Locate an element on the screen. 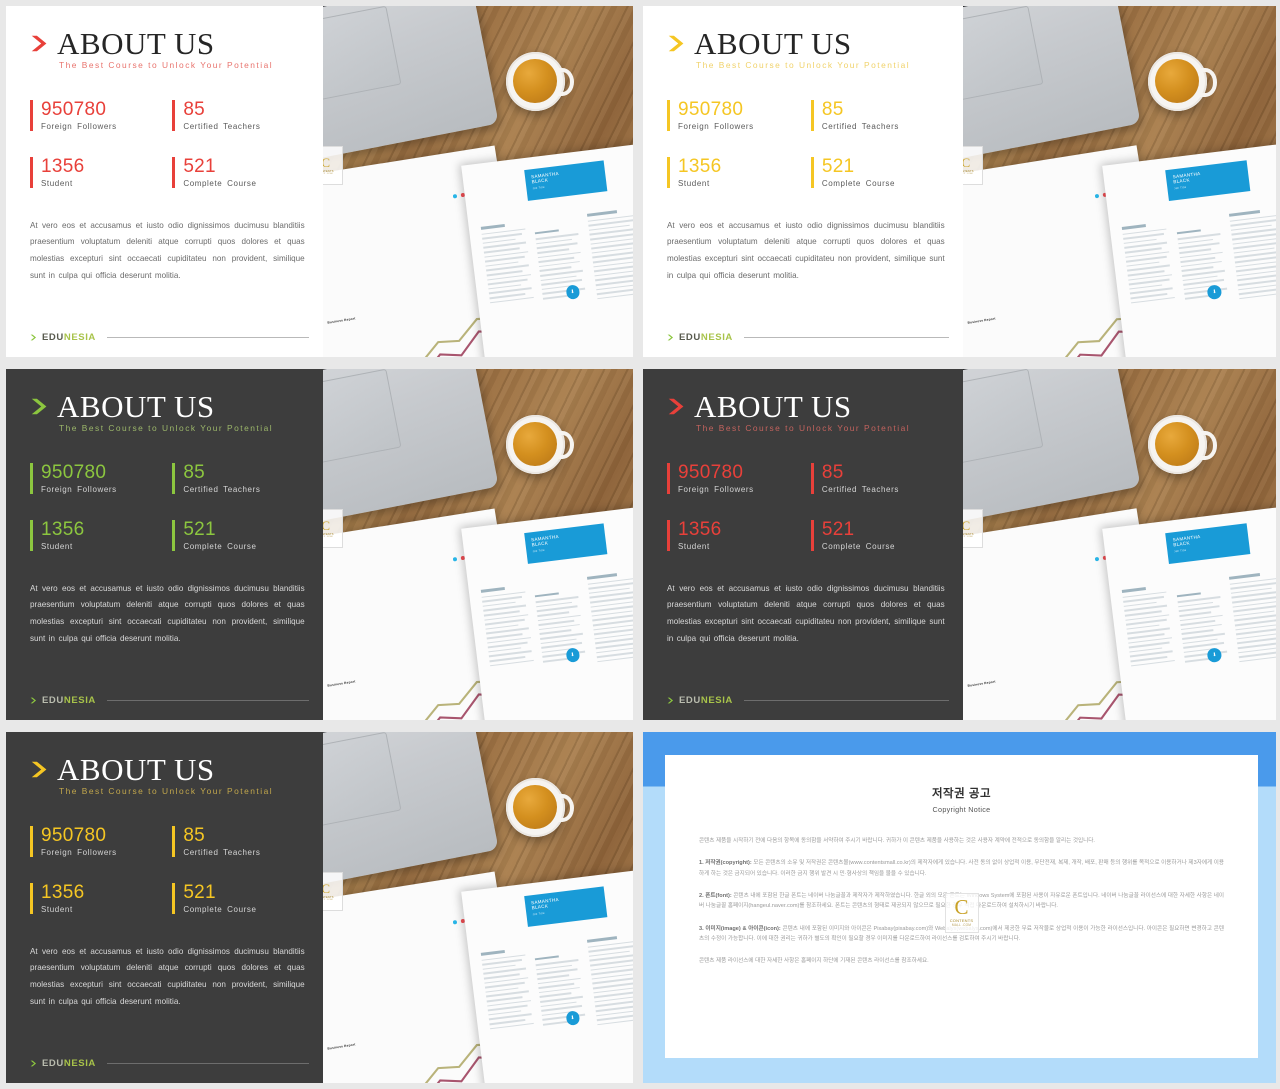 The height and width of the screenshot is (1089, 1280). stat-value: 950780 is located at coordinates (74, 109).